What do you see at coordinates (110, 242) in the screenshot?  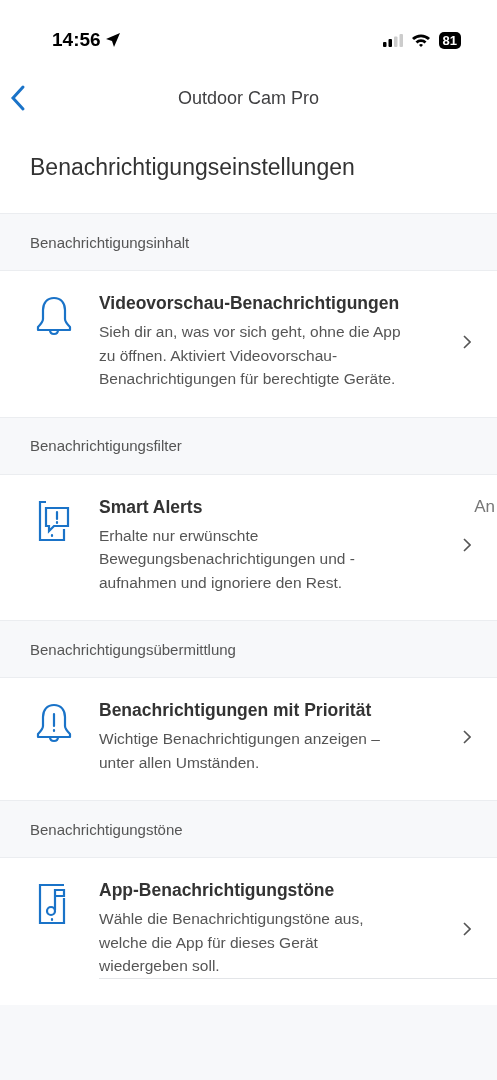 I see `section-header: Benachrichtigungsinhalt` at bounding box center [110, 242].